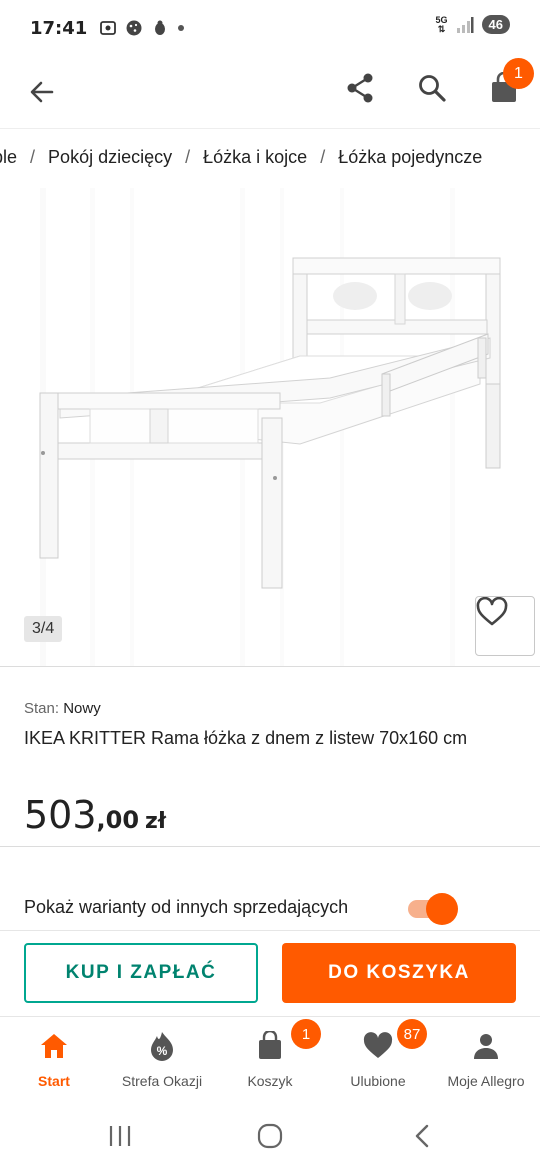 The height and width of the screenshot is (1170, 540). I want to click on breadcrumb-item: eble, so click(8, 157).